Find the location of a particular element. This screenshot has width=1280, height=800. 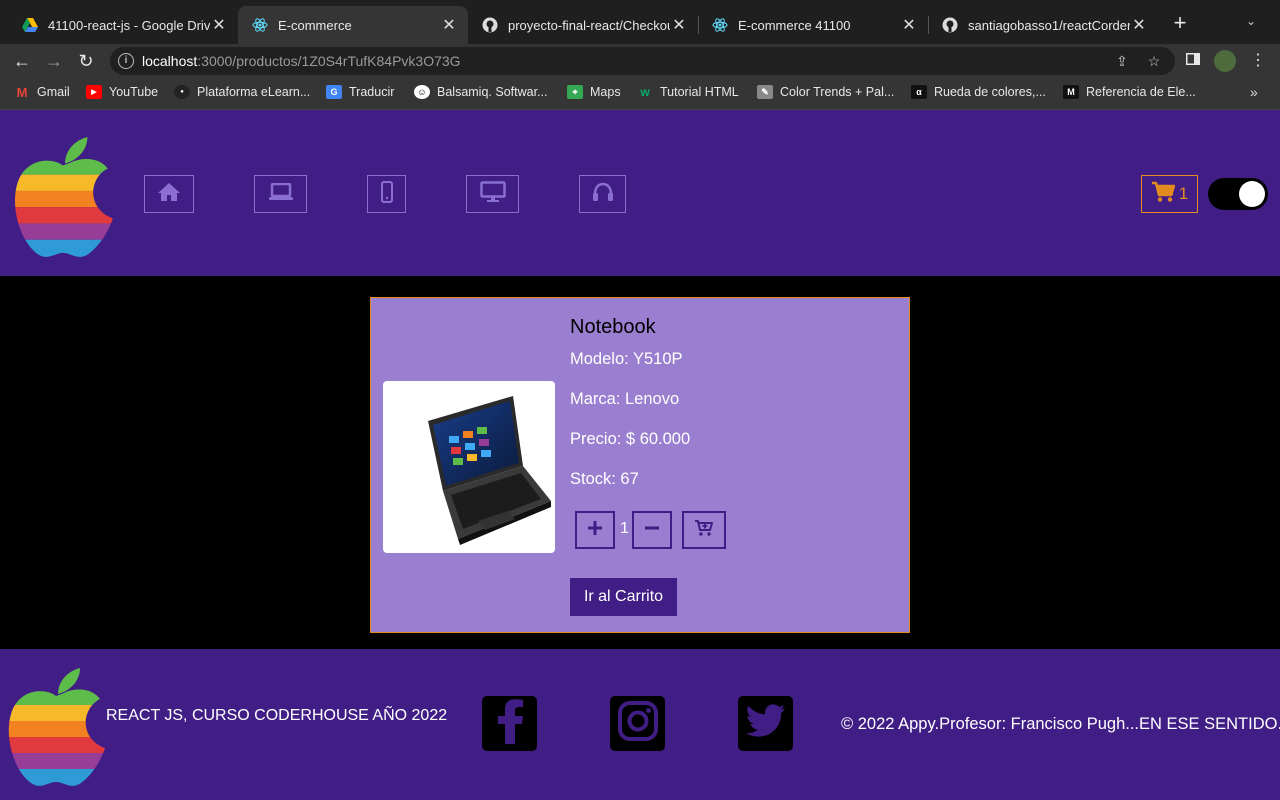

tab-search-chevron-icon: ⌄ is located at coordinates (1251, 21).